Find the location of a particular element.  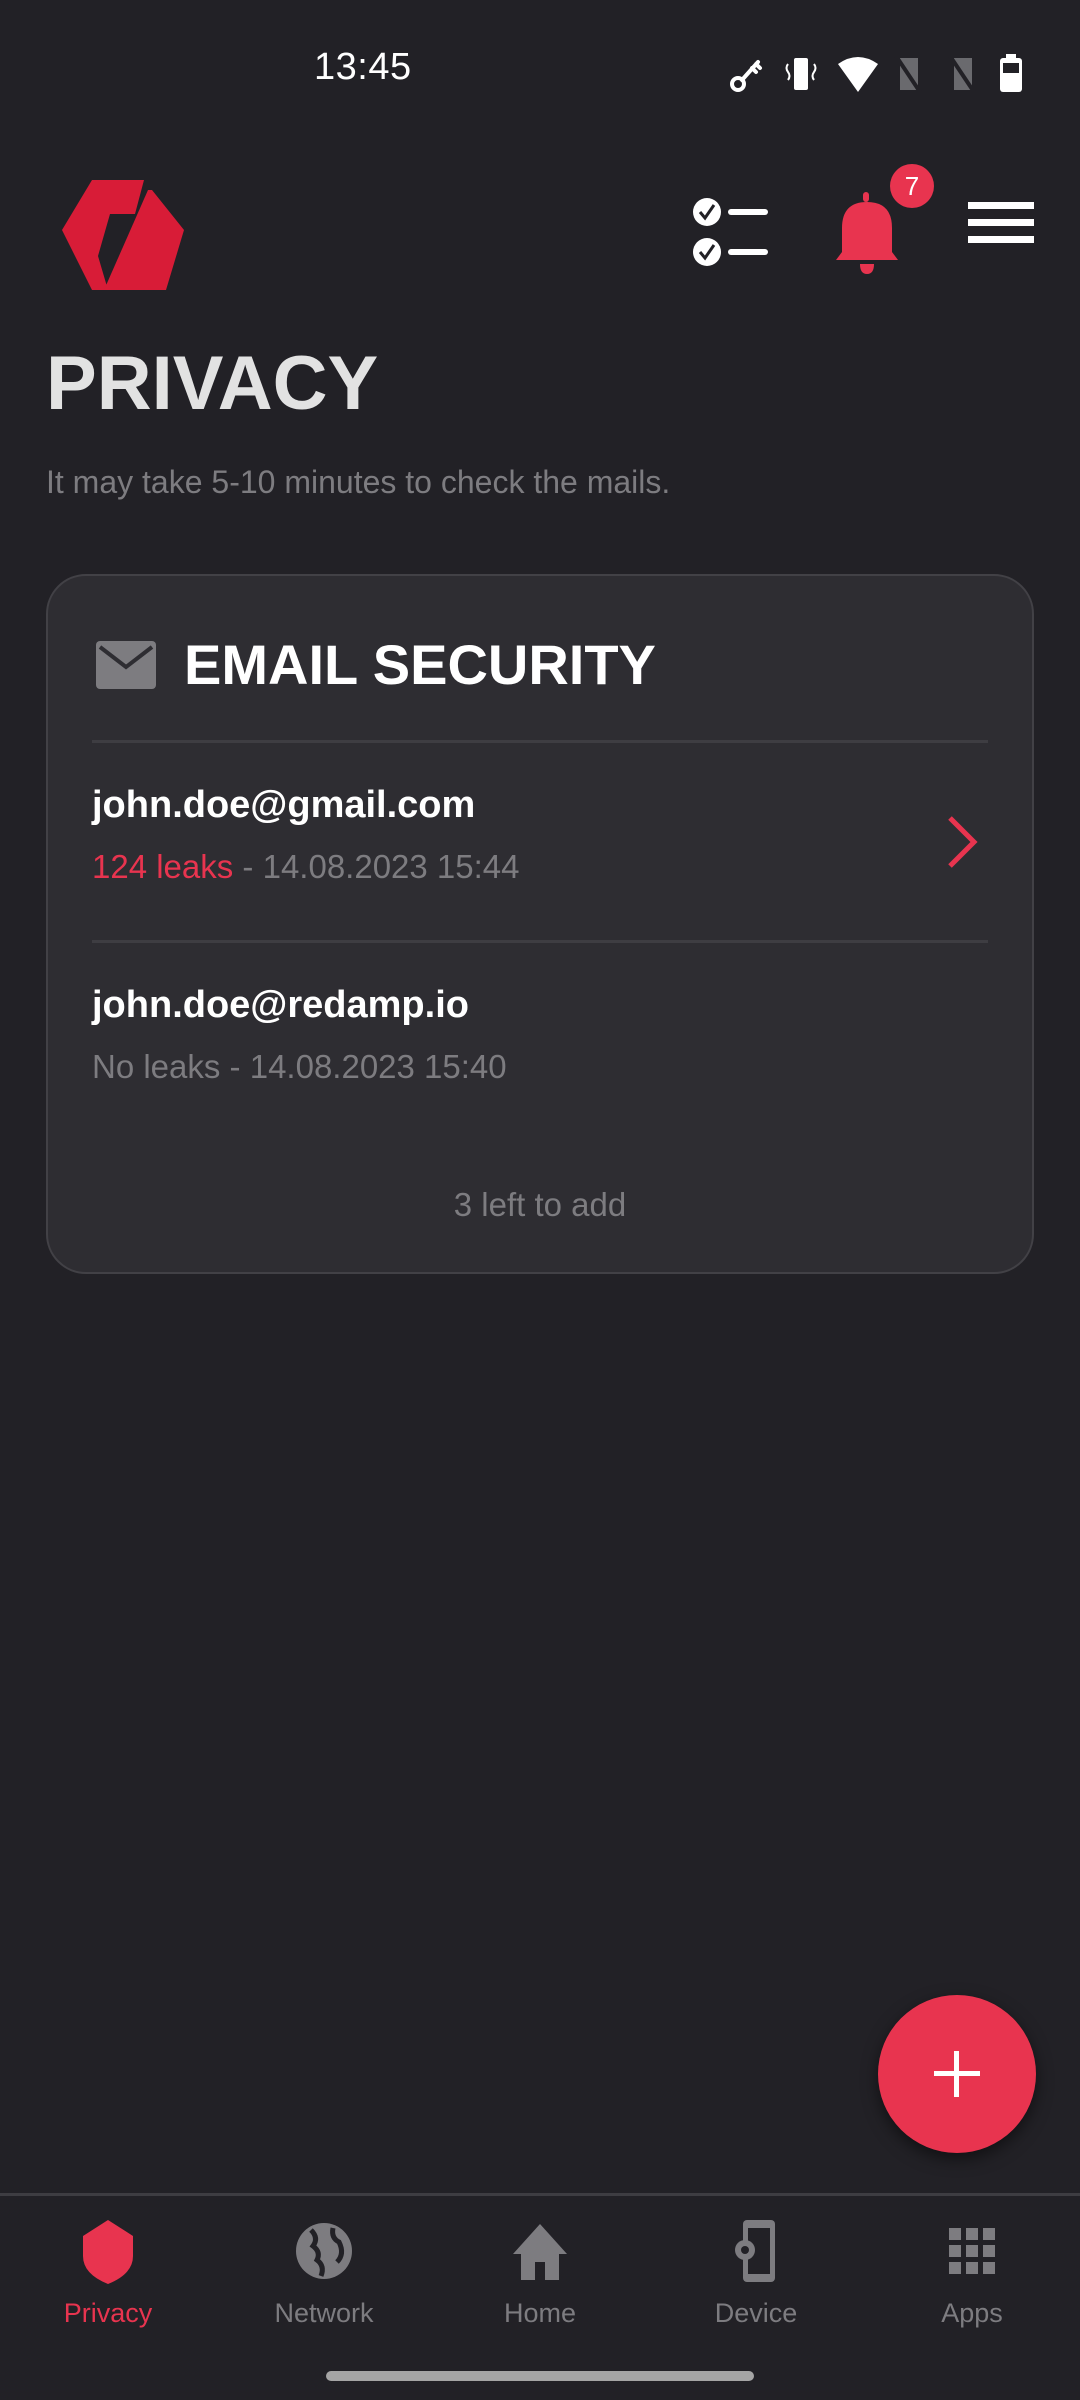

hamburger-menu-button is located at coordinates (1001, 225).